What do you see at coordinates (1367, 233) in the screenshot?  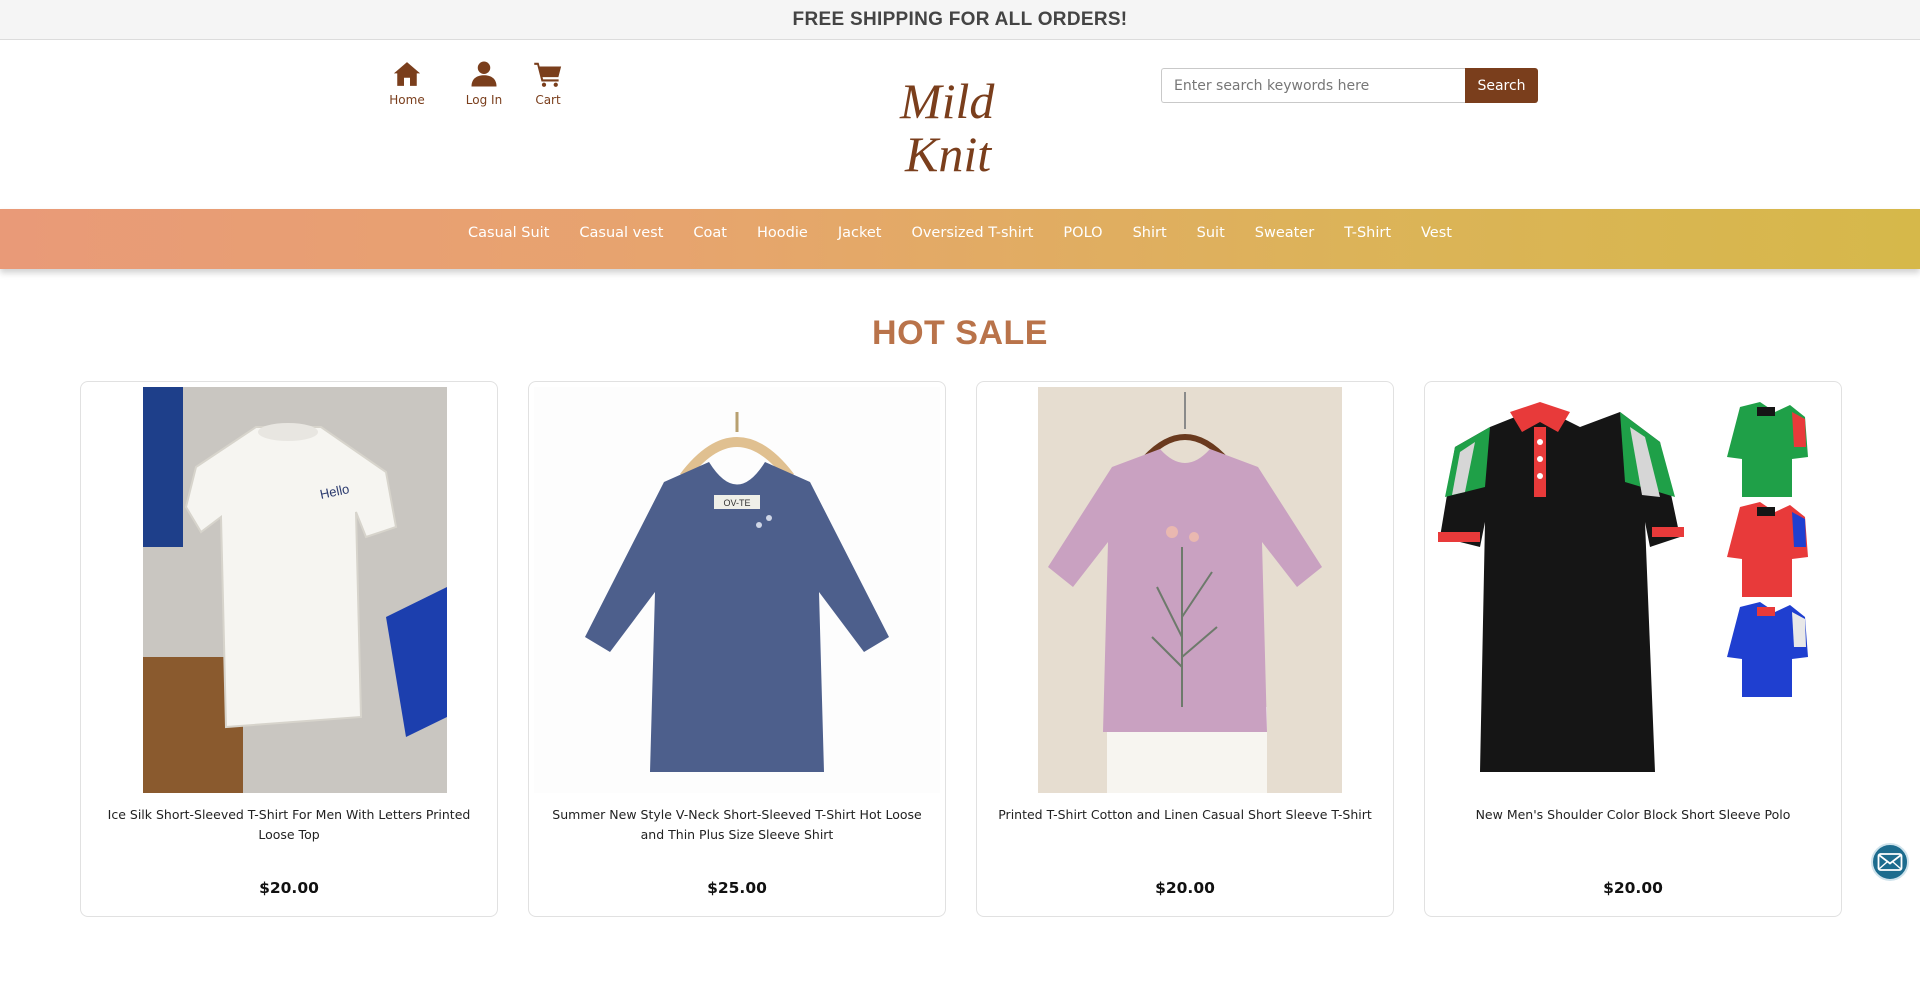 I see `category-tshirt: T-Shirt` at bounding box center [1367, 233].